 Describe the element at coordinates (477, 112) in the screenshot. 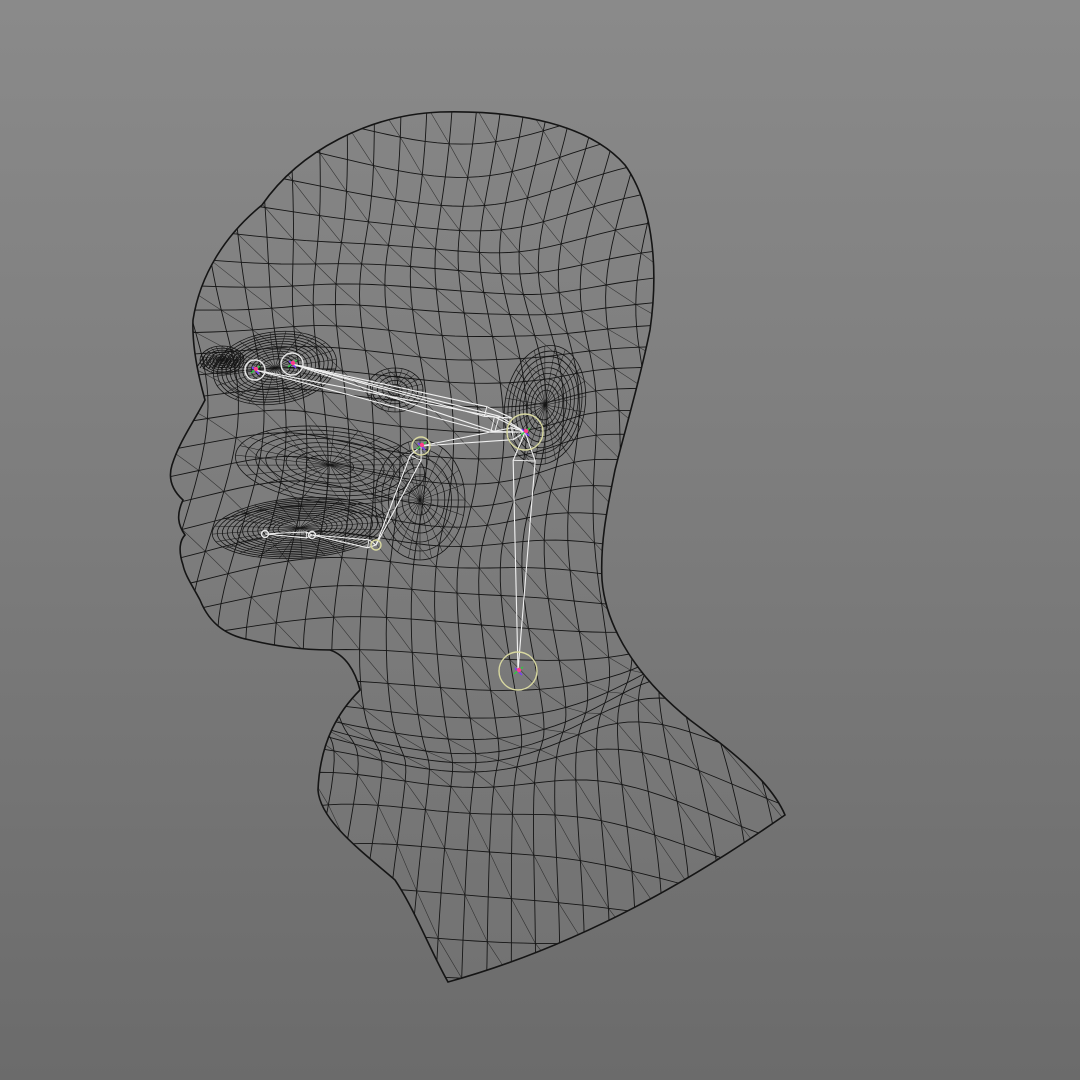

I see `mesh-edge-row` at that location.